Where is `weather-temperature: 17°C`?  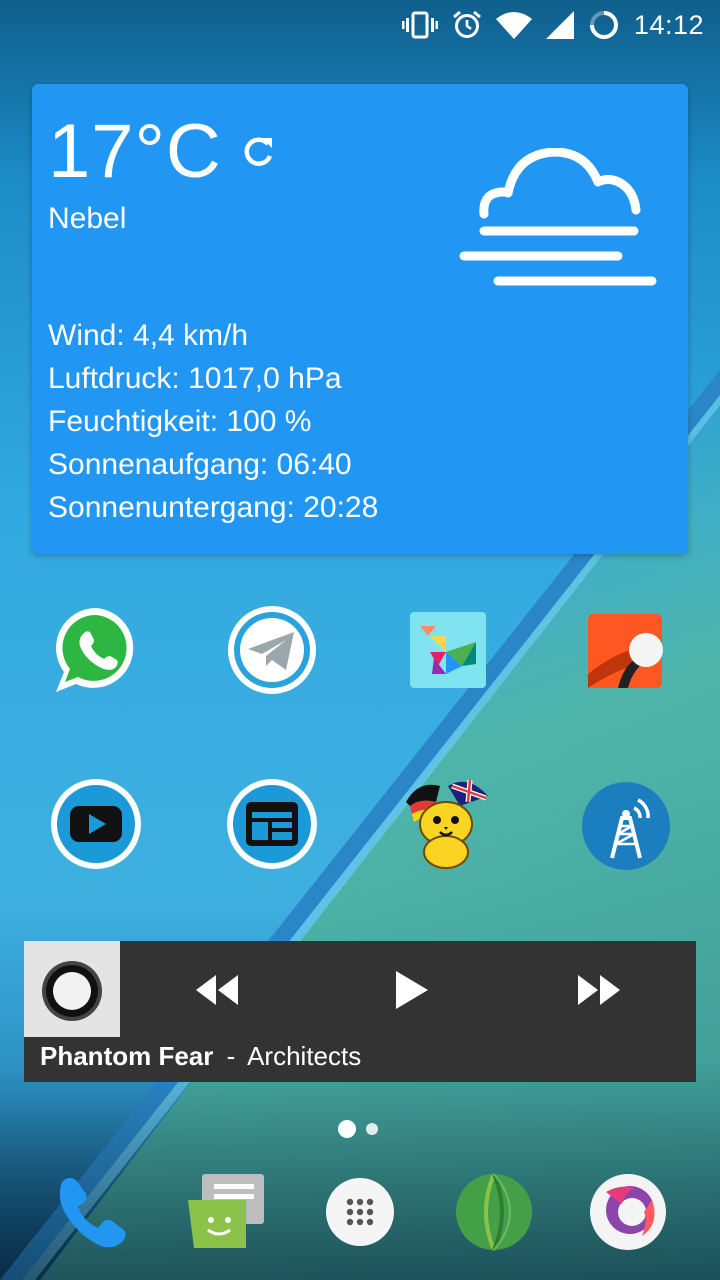
weather-temperature: 17°C is located at coordinates (135, 151).